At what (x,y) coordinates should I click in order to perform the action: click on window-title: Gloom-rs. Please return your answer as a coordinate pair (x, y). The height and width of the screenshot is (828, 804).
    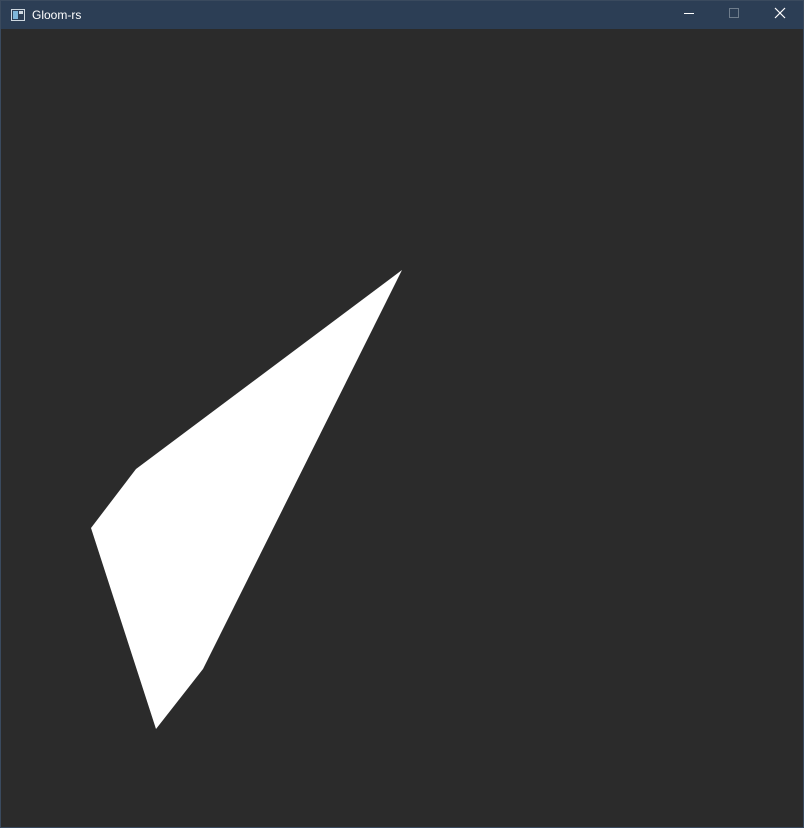
    Looking at the image, I should click on (57, 15).